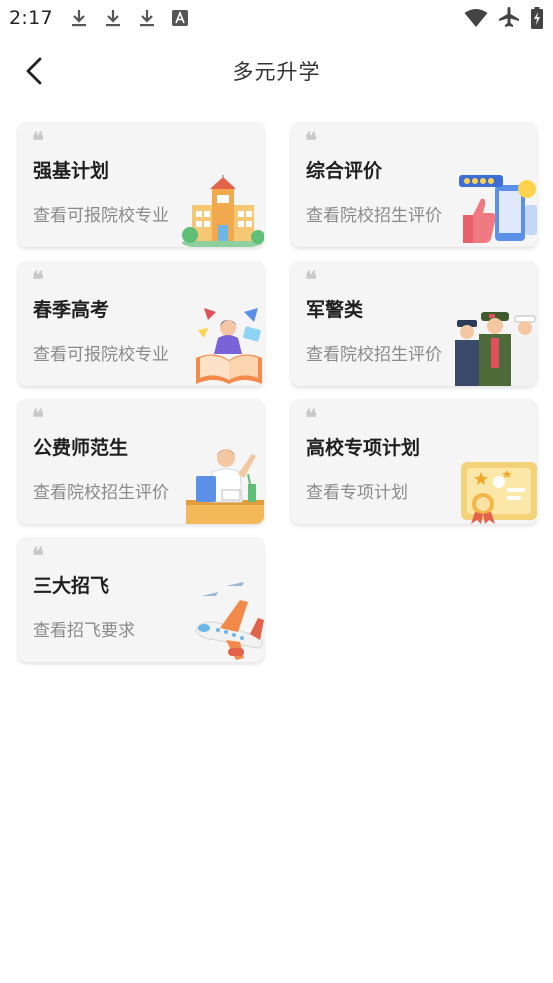 The image size is (553, 983). What do you see at coordinates (141, 461) in the screenshot?
I see `card-public-normal-student: ❝ 公费师范生 查看院校招生评价` at bounding box center [141, 461].